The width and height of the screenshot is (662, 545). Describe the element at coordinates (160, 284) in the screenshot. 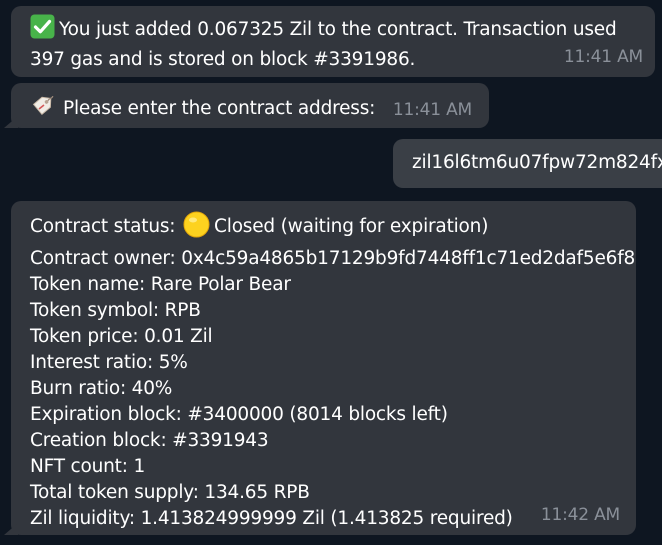

I see `token-name-line: Token name: Rare Polar Bear` at that location.